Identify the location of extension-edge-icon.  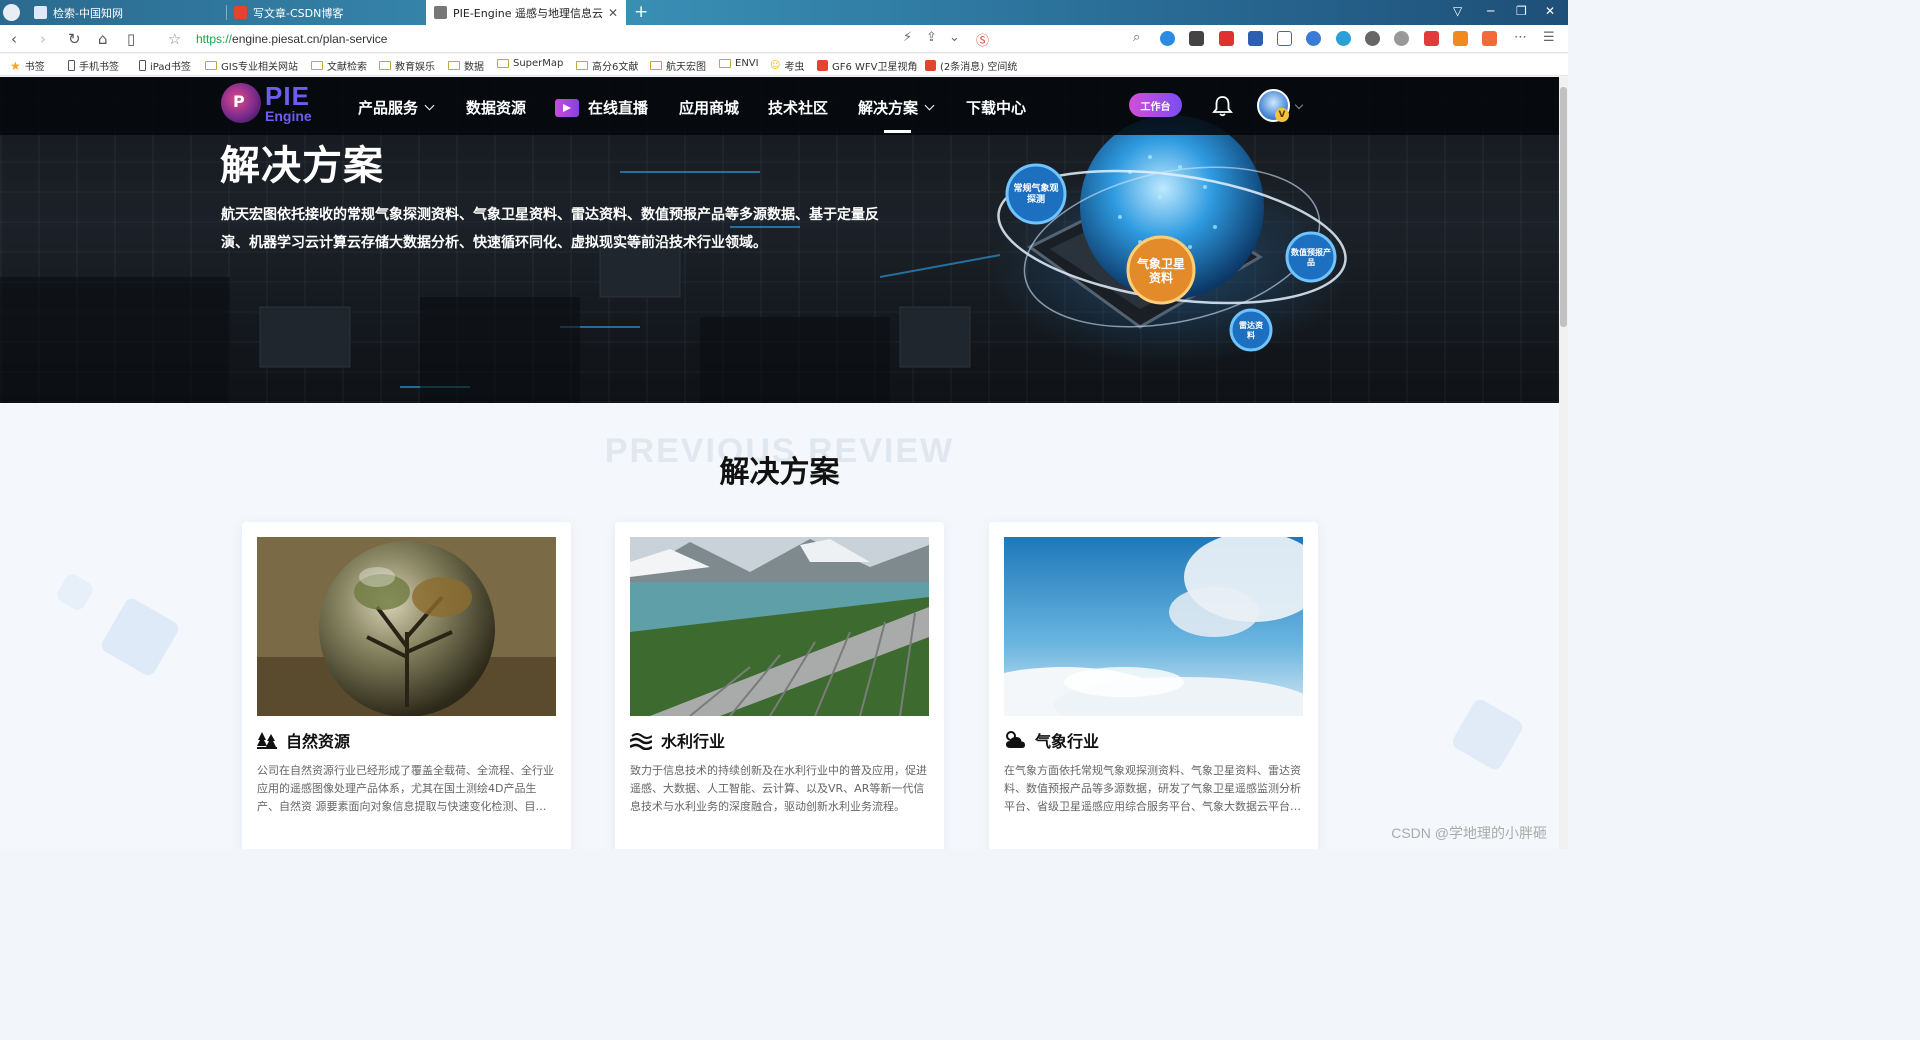
(1343, 38).